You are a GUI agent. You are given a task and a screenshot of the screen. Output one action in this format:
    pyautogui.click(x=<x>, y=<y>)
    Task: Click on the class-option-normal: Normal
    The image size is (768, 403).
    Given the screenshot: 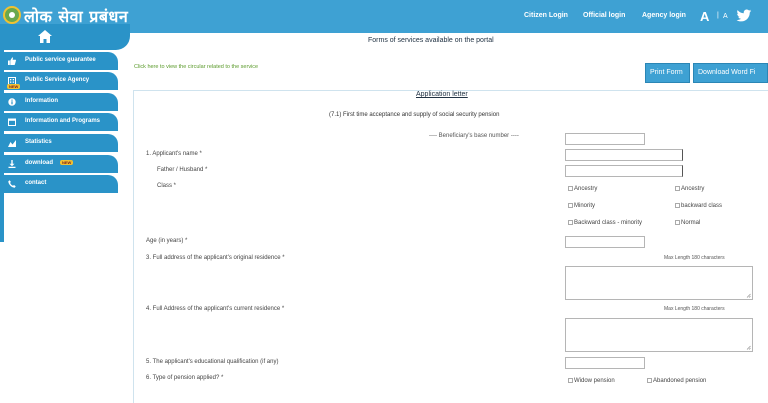 What is the action you would take?
    pyautogui.click(x=687, y=223)
    